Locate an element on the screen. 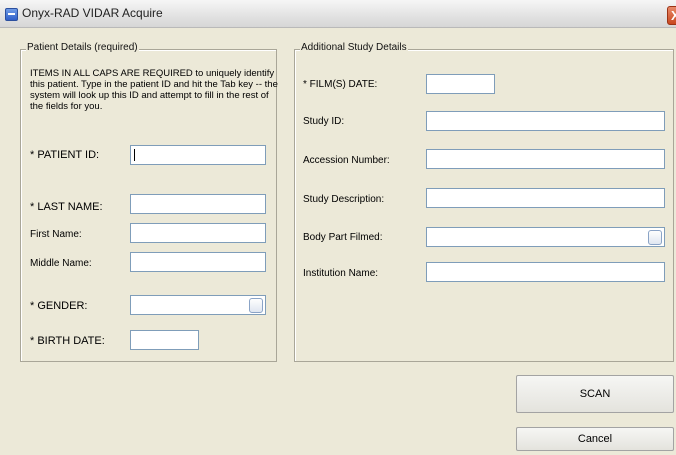  first-name-label: First Name: is located at coordinates (56, 234).